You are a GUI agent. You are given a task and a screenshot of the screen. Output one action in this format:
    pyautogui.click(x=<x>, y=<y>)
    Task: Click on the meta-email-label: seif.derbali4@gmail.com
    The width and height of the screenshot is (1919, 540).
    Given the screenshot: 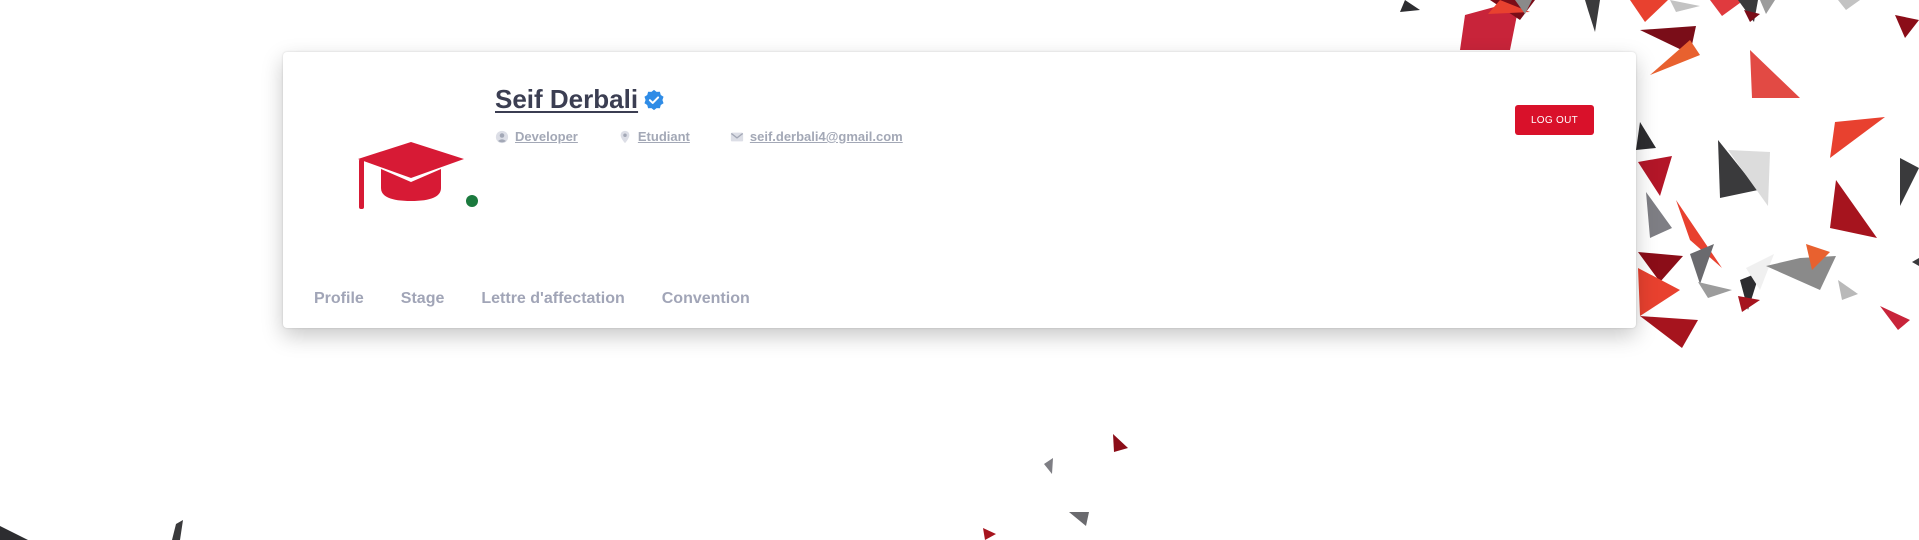 What is the action you would take?
    pyautogui.click(x=826, y=136)
    